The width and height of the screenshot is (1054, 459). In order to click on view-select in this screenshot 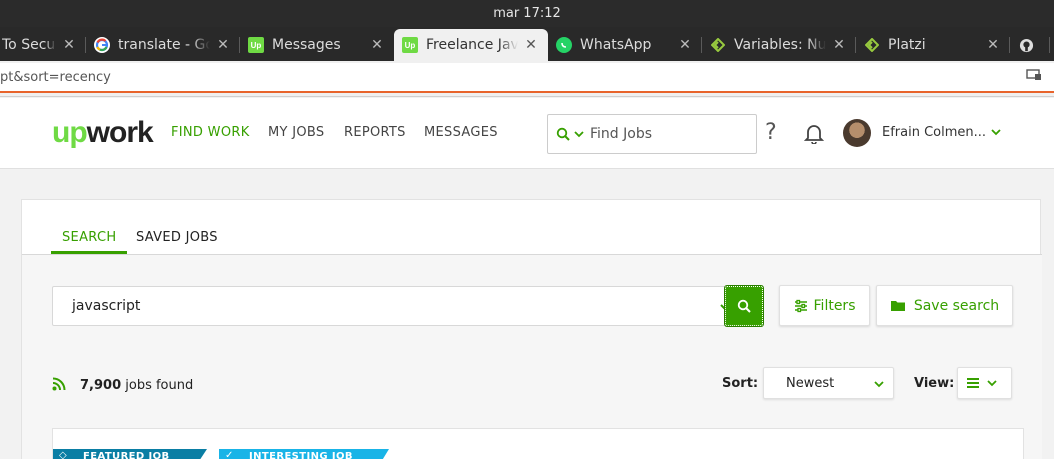, I will do `click(984, 383)`.